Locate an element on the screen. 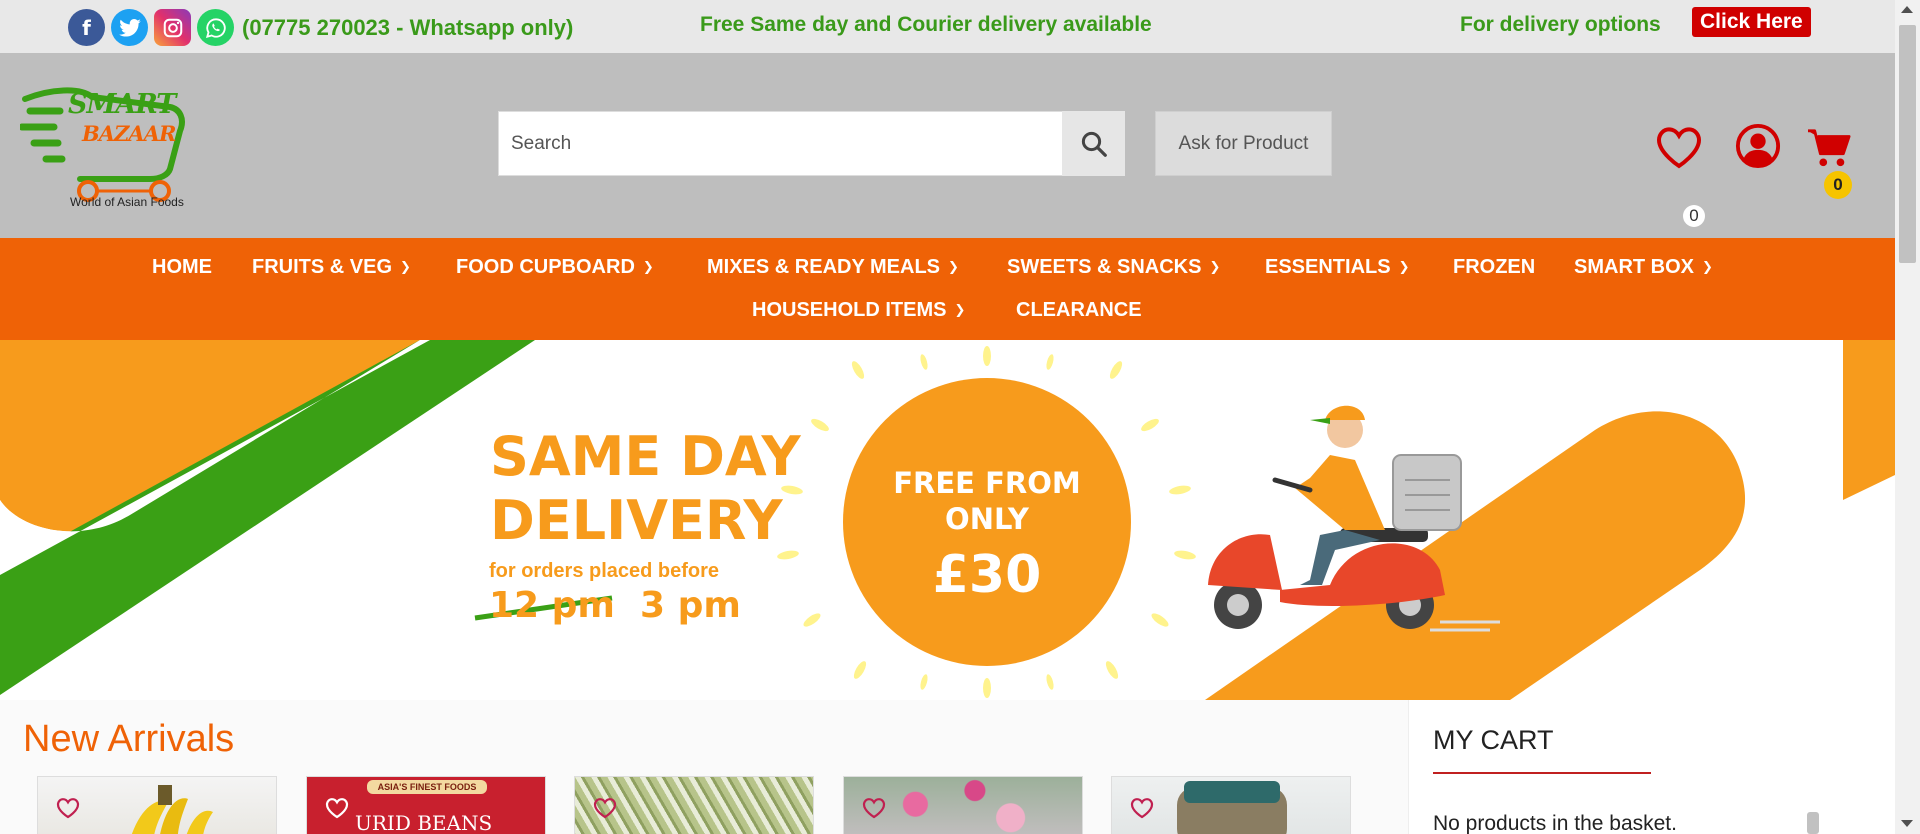 Image resolution: width=1920 pixels, height=834 pixels. product-label: URID BEANS is located at coordinates (424, 822).